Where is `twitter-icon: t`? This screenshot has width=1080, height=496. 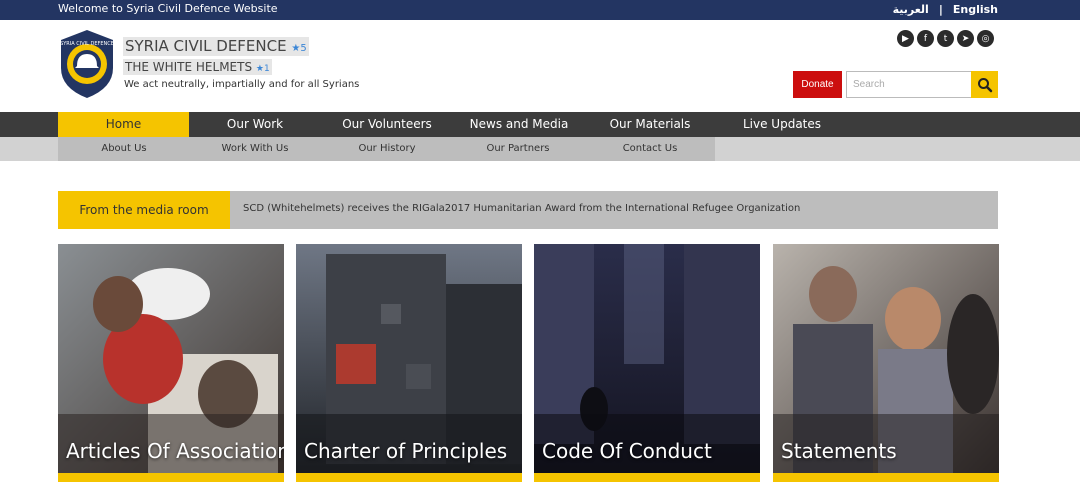
twitter-icon: t is located at coordinates (945, 38).